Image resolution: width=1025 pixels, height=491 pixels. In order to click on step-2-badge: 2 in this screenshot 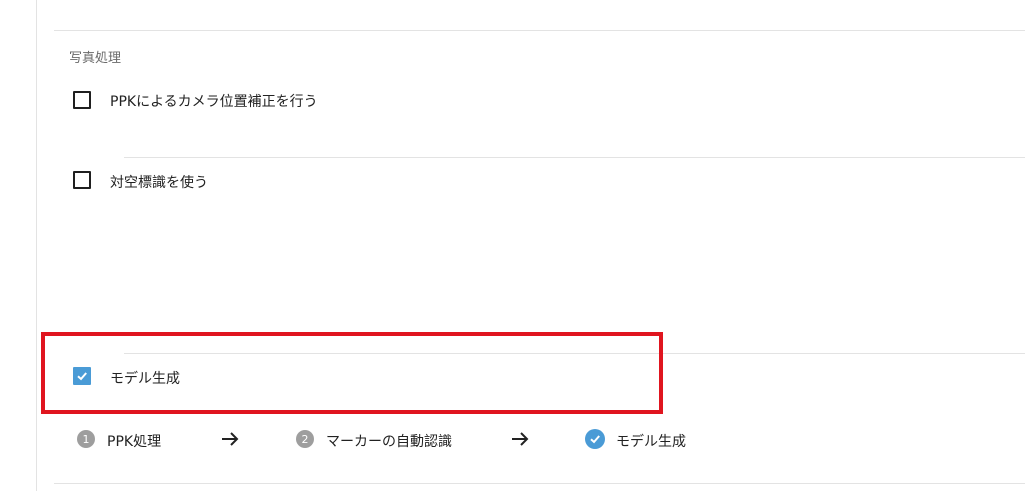, I will do `click(305, 439)`.